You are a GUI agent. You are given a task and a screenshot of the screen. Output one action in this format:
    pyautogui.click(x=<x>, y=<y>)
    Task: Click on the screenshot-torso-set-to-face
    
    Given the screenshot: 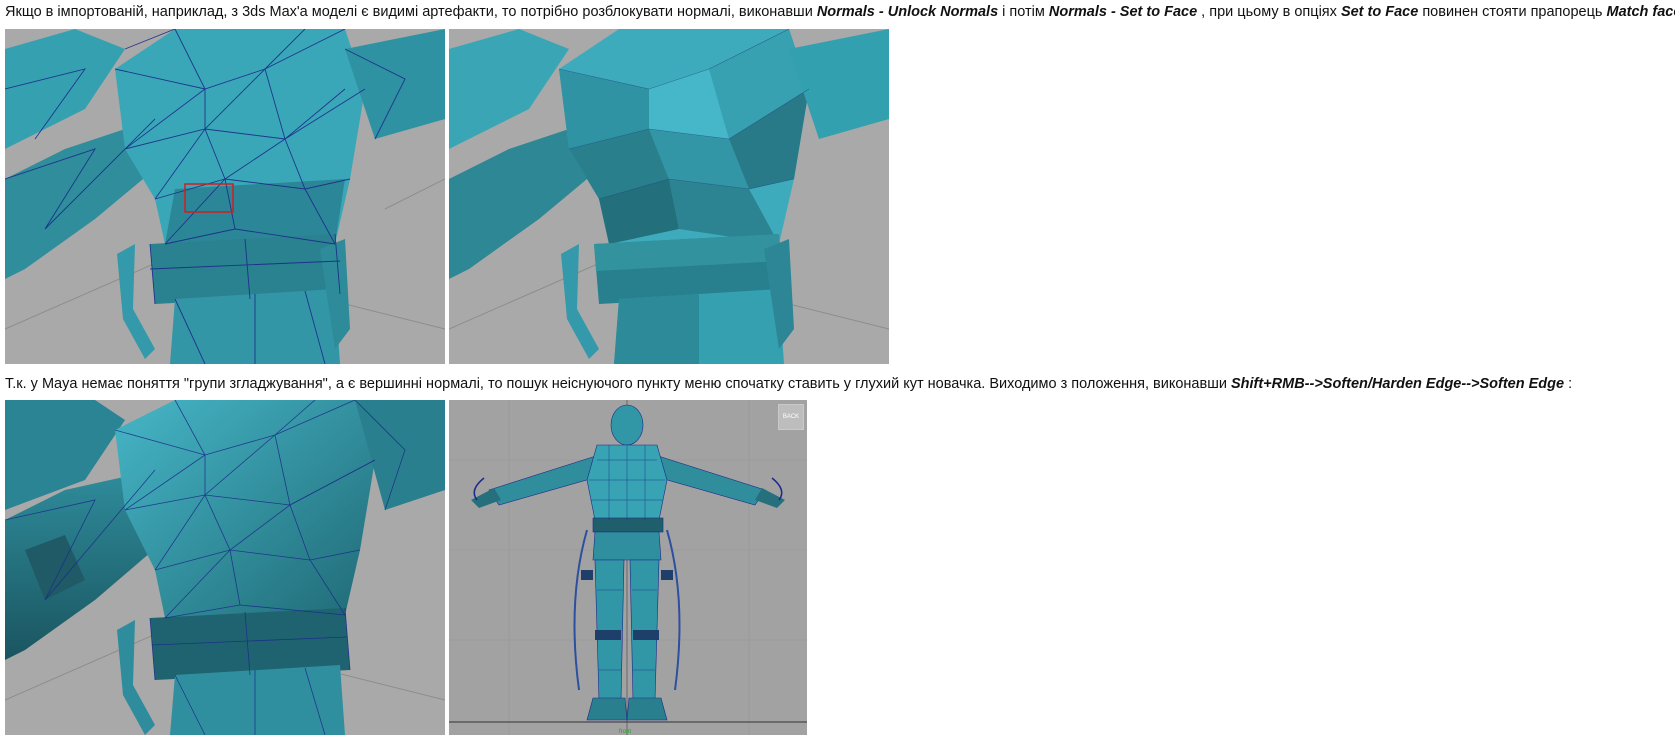 What is the action you would take?
    pyautogui.click(x=669, y=196)
    